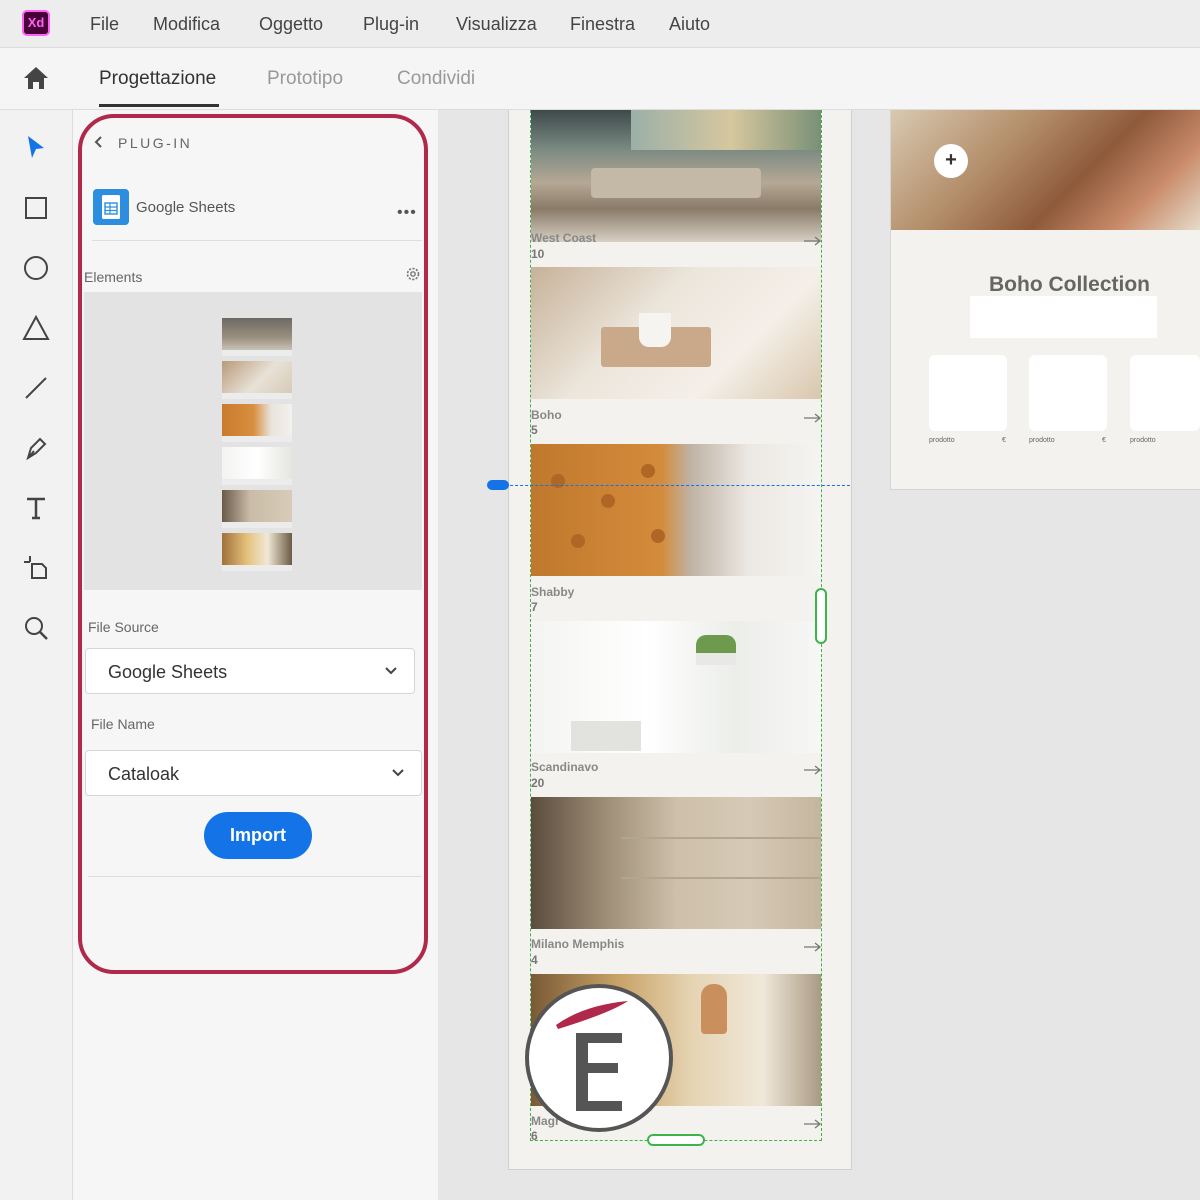  What do you see at coordinates (36, 23) in the screenshot?
I see `app-logo: Xd` at bounding box center [36, 23].